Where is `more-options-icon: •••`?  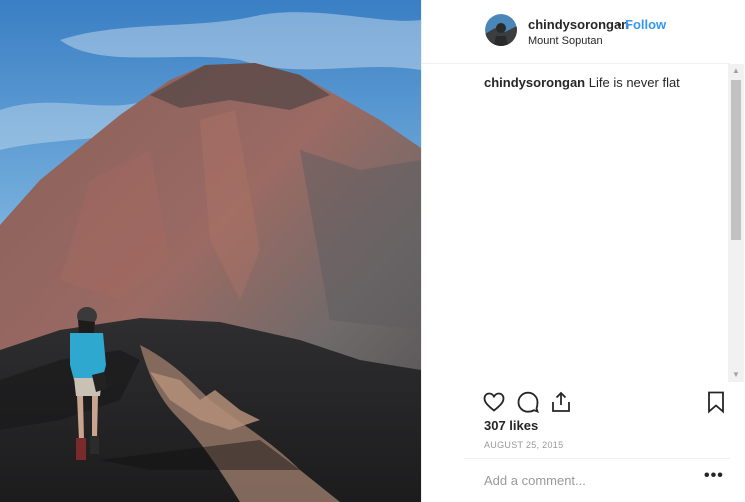
more-options-icon: ••• is located at coordinates (714, 476).